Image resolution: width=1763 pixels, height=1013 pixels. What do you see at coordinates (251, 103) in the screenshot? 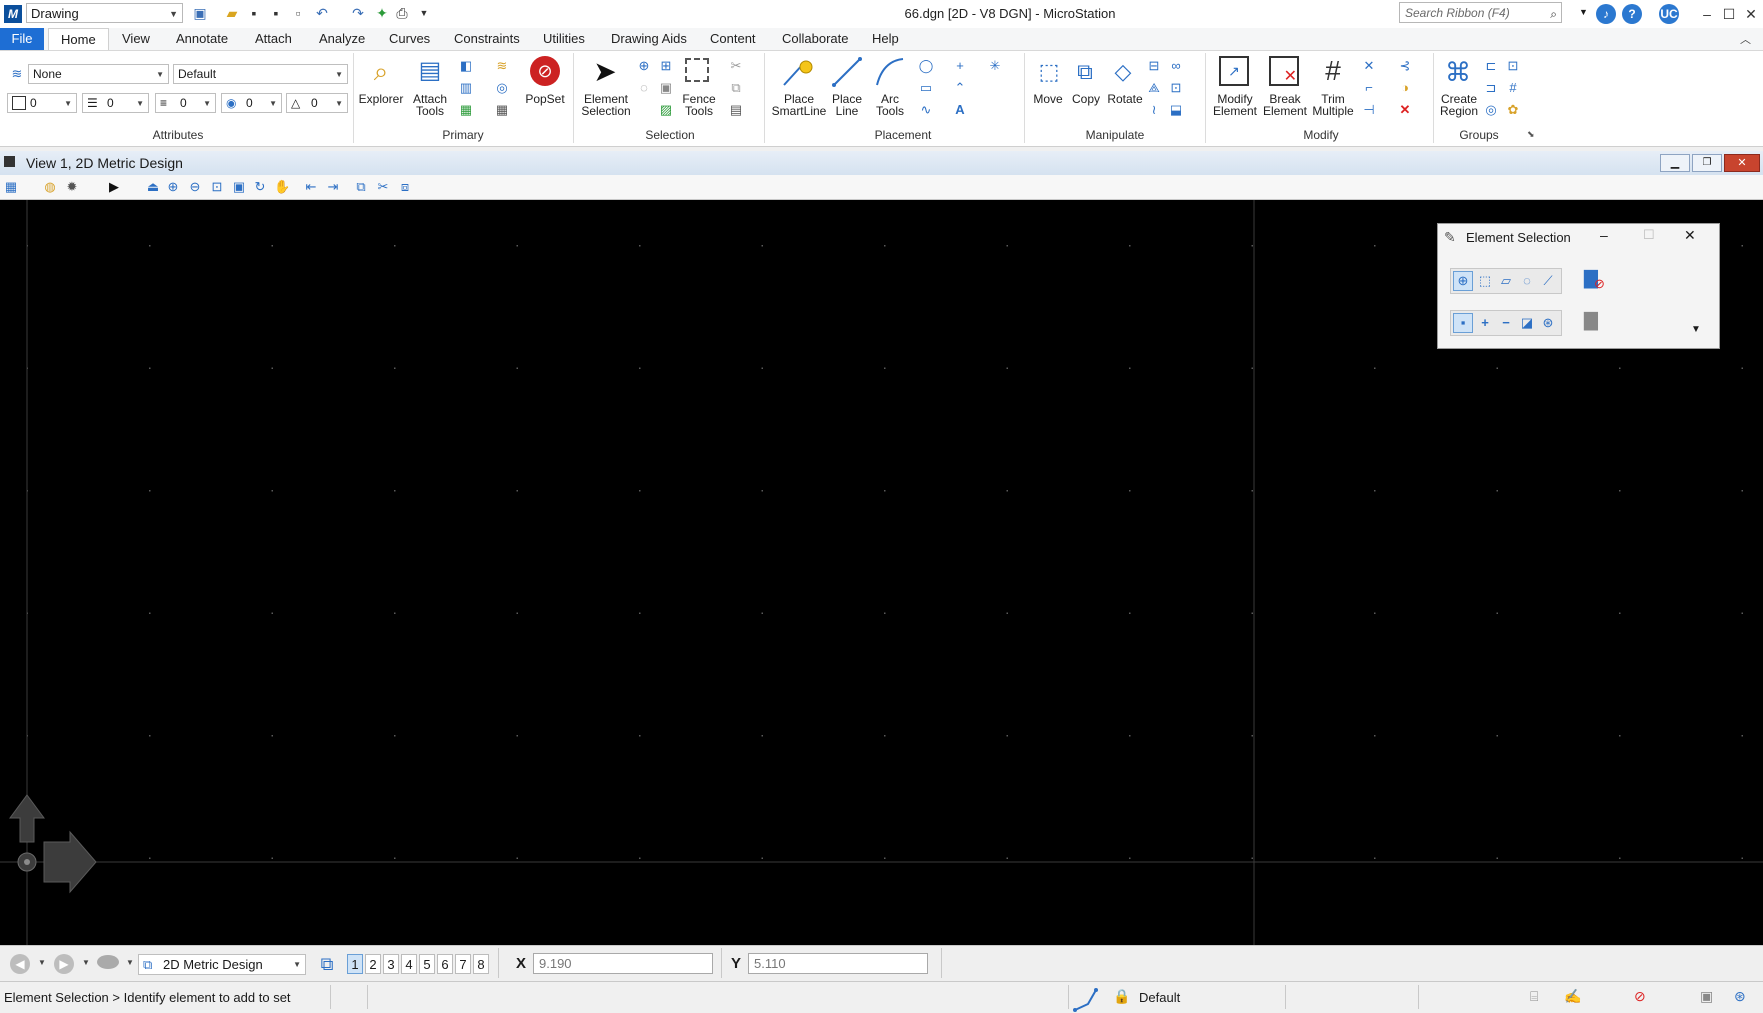
I see `transparency-dropdown: ◉ 0 ▼` at bounding box center [251, 103].